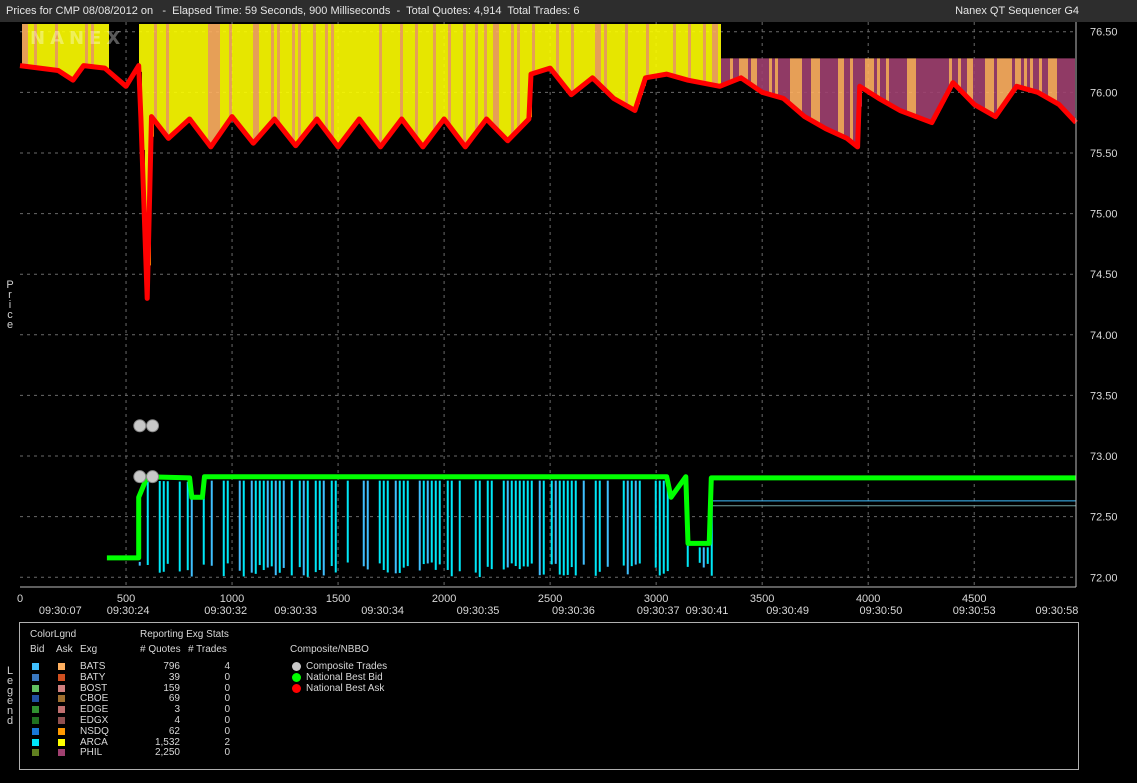  Describe the element at coordinates (762, 599) in the screenshot. I see `x-tick-label: 3500` at that location.